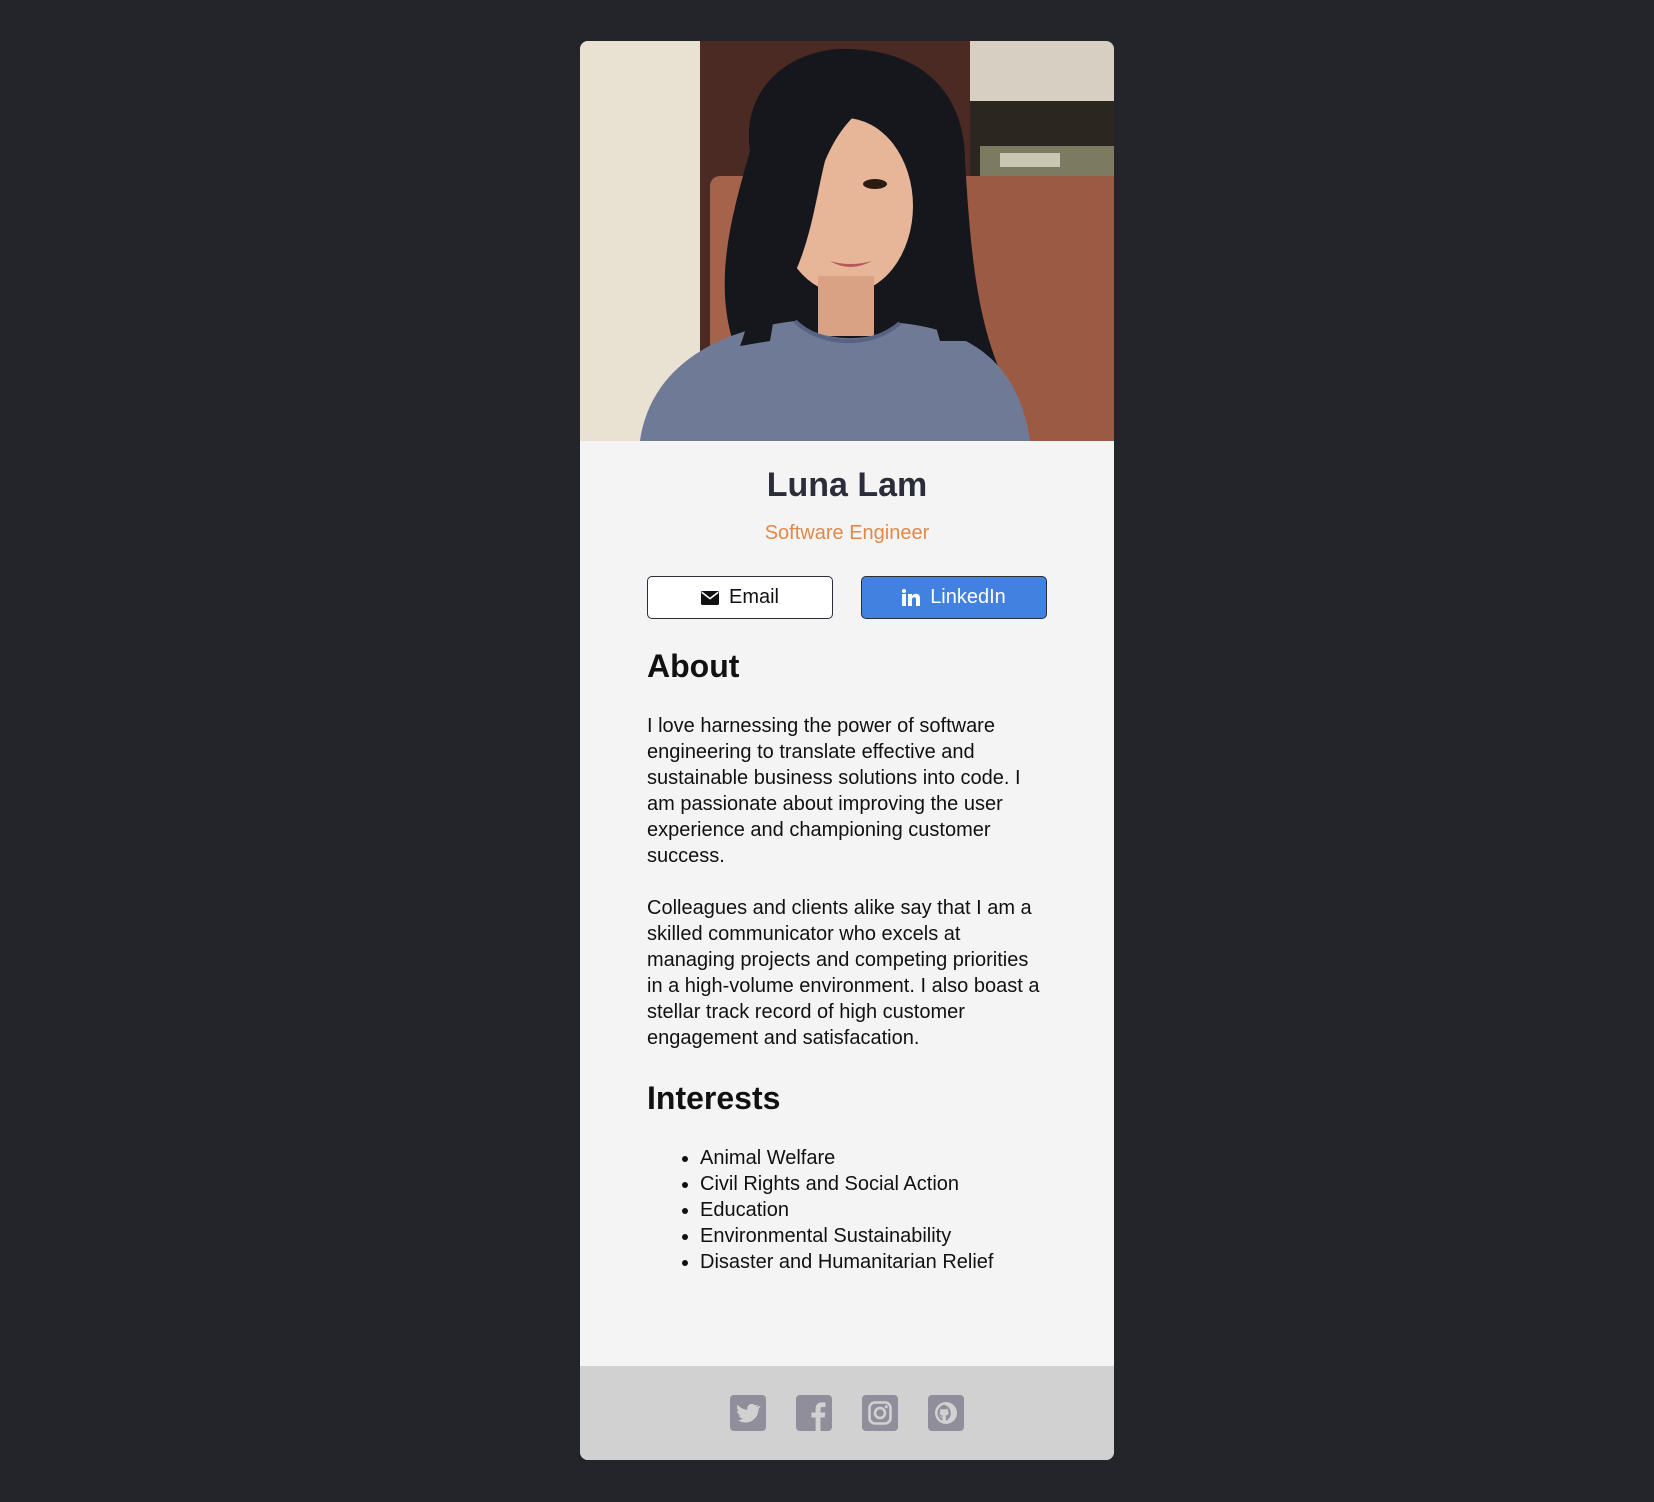  Describe the element at coordinates (873, 1184) in the screenshot. I see `list-item: Civil Rights and Social Action` at that location.